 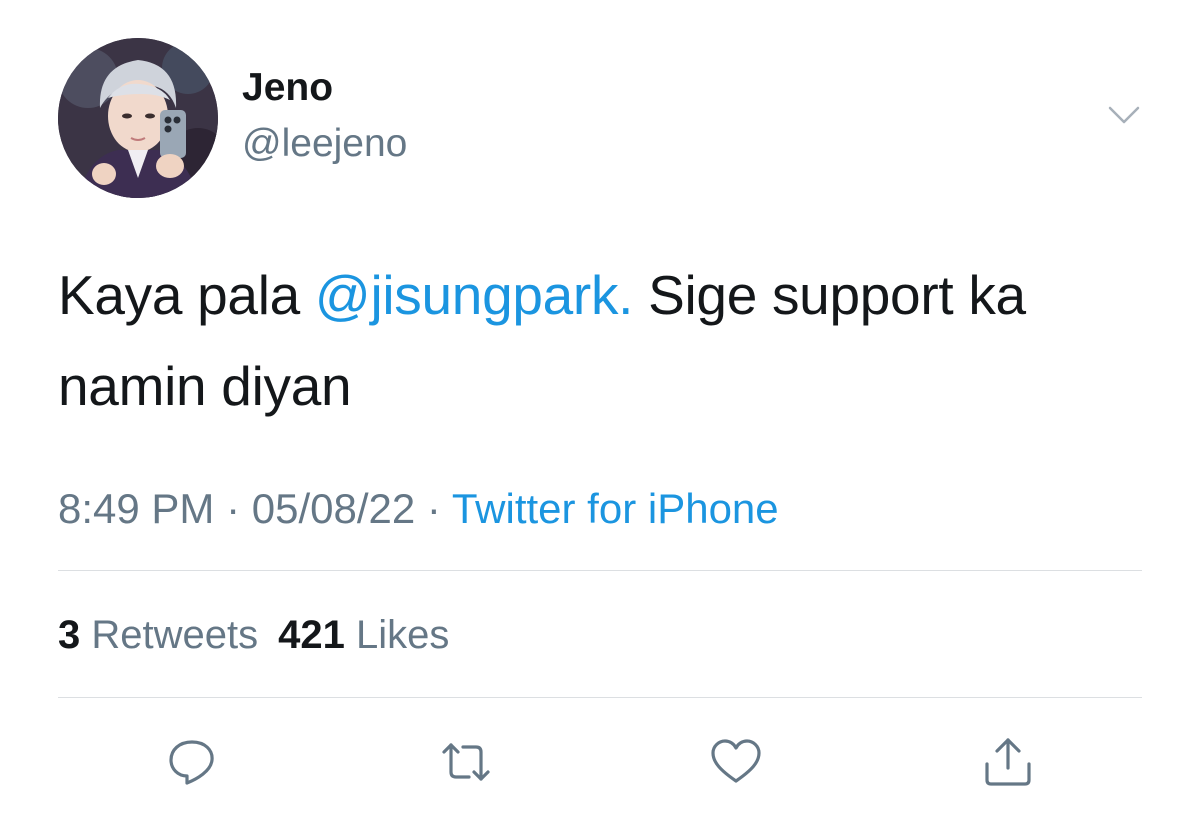 What do you see at coordinates (69, 635) in the screenshot?
I see `retweets-count: 3` at bounding box center [69, 635].